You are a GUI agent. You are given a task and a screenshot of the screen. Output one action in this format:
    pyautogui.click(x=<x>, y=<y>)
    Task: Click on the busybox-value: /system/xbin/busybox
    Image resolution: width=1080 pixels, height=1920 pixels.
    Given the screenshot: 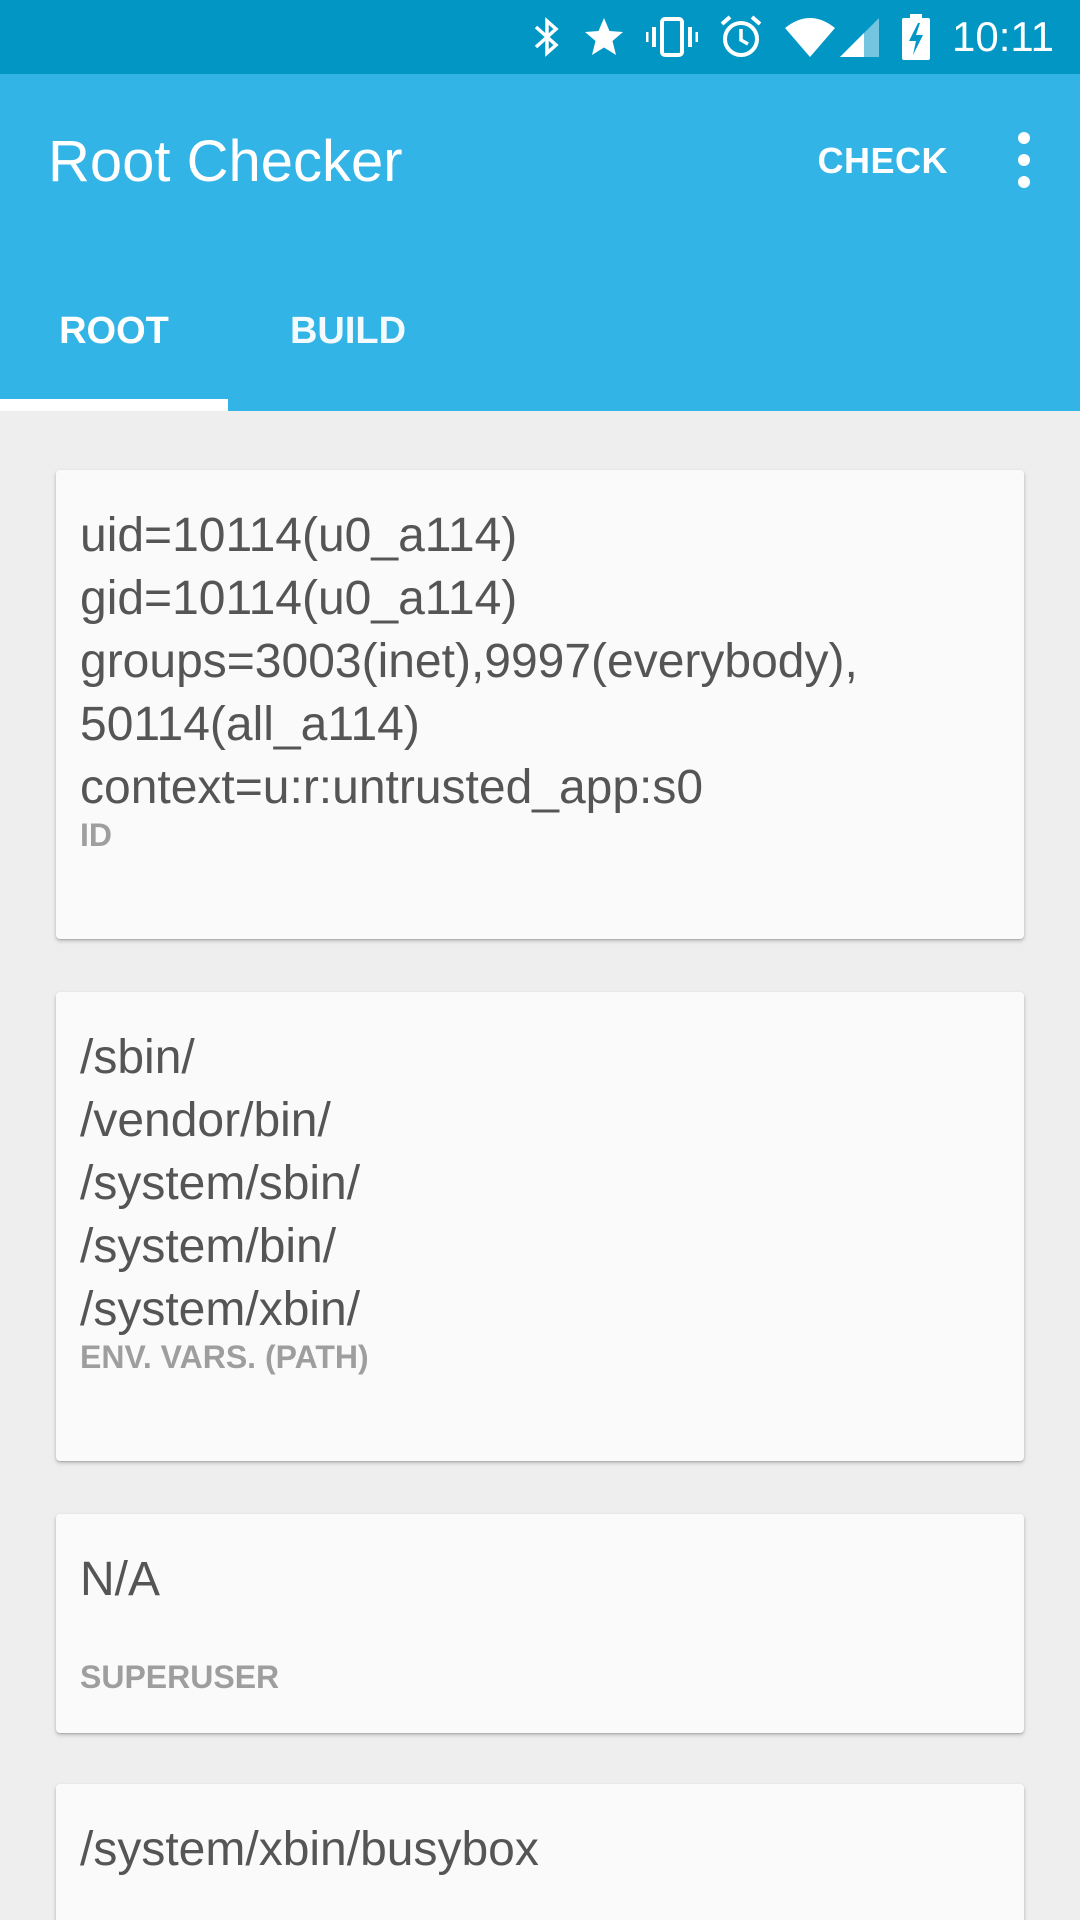 What is the action you would take?
    pyautogui.click(x=309, y=1849)
    